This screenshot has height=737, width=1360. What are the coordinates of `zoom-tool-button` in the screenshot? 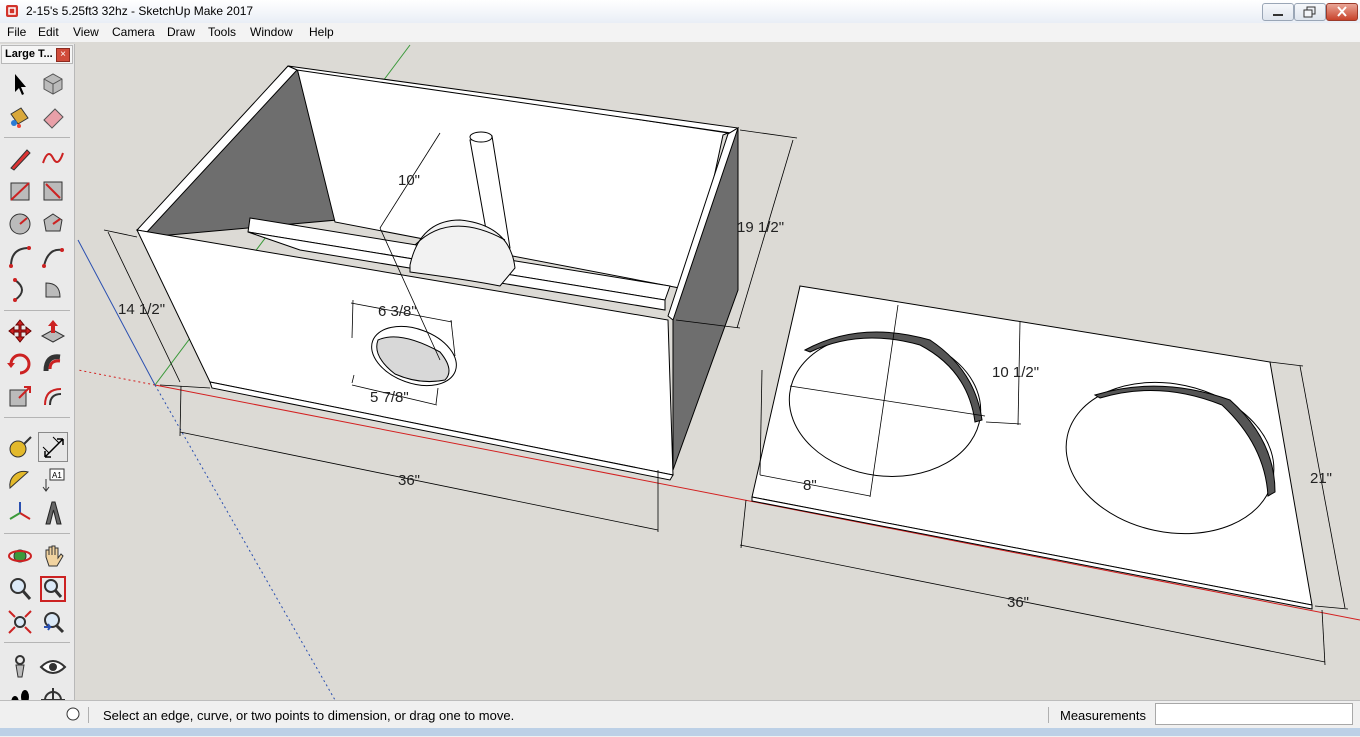 It's located at (20, 589).